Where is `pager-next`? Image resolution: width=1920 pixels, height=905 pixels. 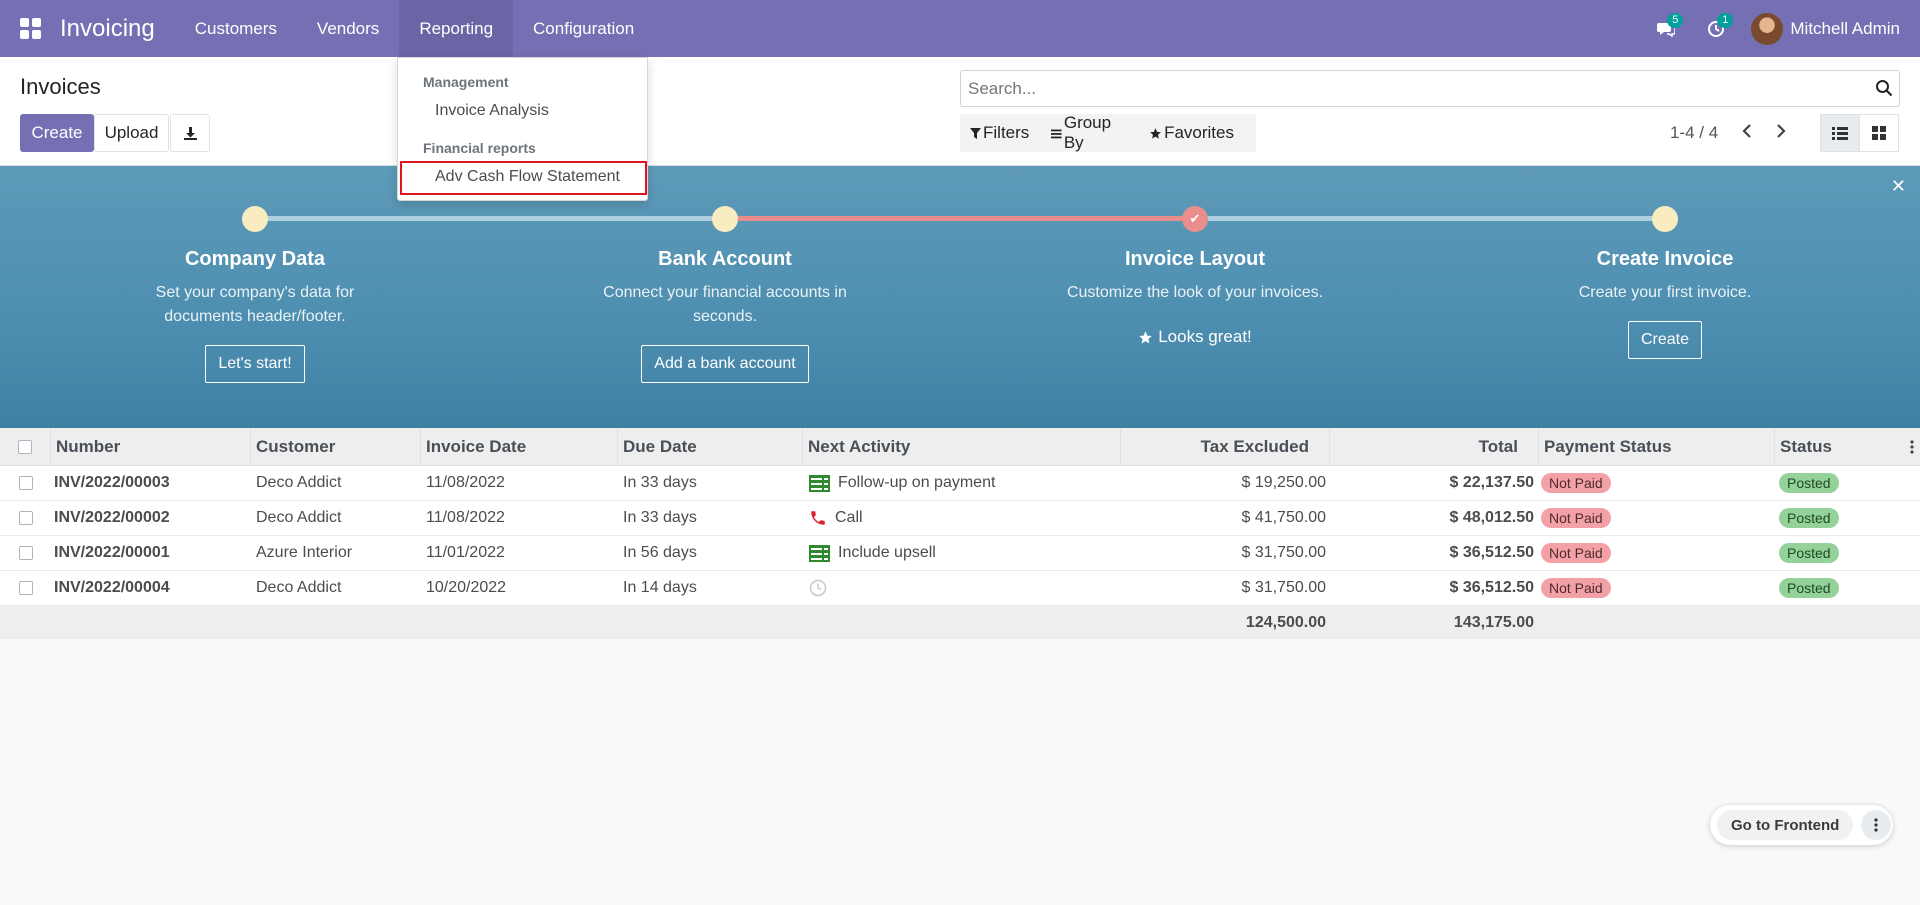
pager-next is located at coordinates (1781, 131).